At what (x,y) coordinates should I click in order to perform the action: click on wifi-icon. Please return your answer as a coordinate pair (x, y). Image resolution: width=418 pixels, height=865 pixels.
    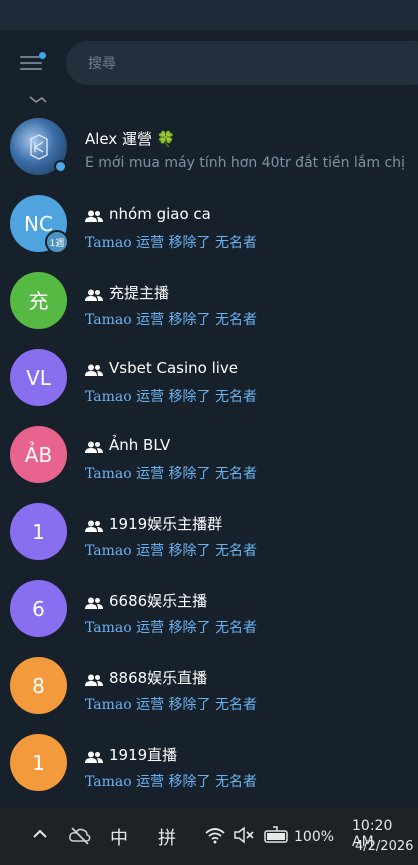
    Looking at the image, I should click on (215, 837).